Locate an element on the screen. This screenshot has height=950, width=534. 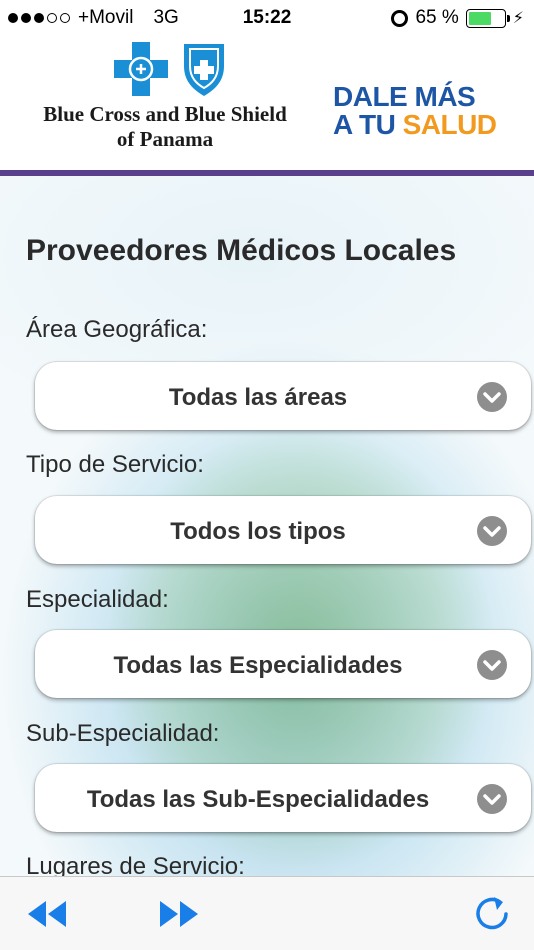
brand-logos is located at coordinates (170, 69).